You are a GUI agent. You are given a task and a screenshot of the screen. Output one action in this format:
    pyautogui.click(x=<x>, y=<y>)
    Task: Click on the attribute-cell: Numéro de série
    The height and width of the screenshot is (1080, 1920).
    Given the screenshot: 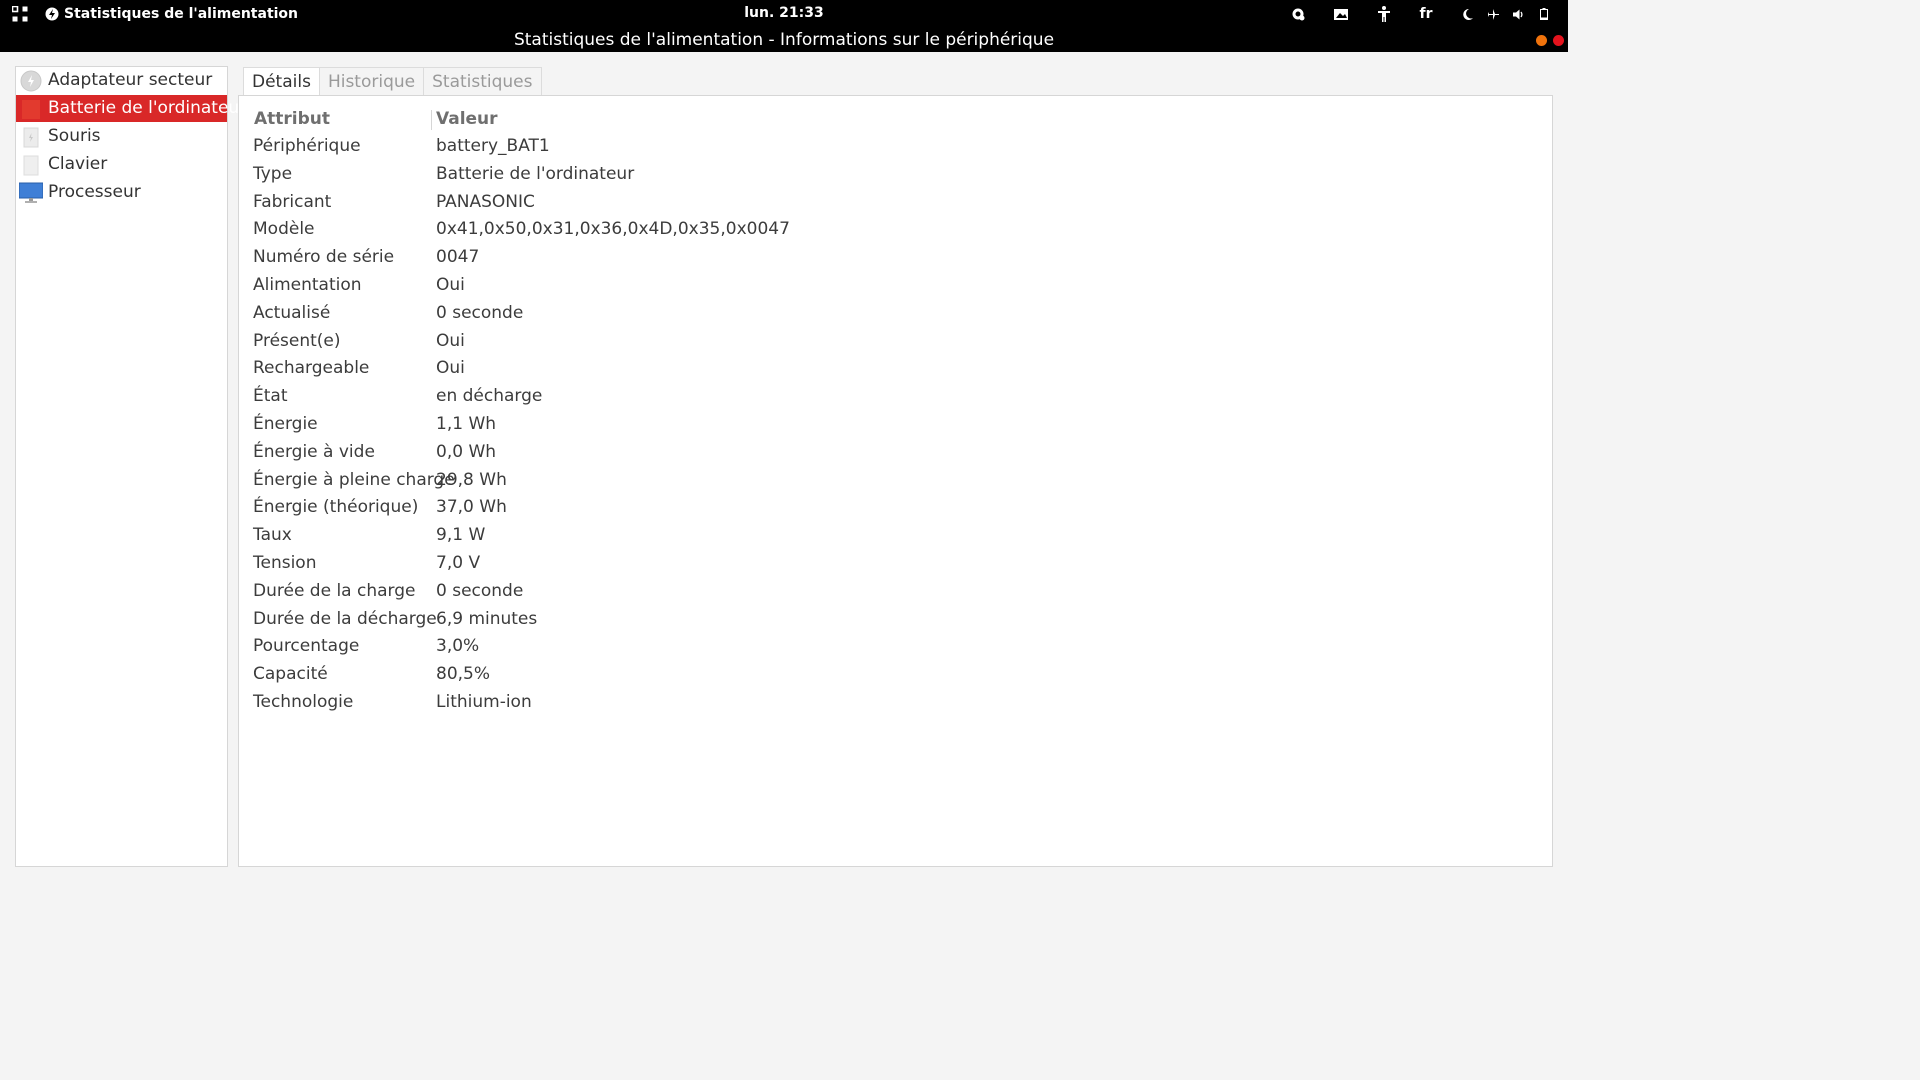 What is the action you would take?
    pyautogui.click(x=324, y=257)
    